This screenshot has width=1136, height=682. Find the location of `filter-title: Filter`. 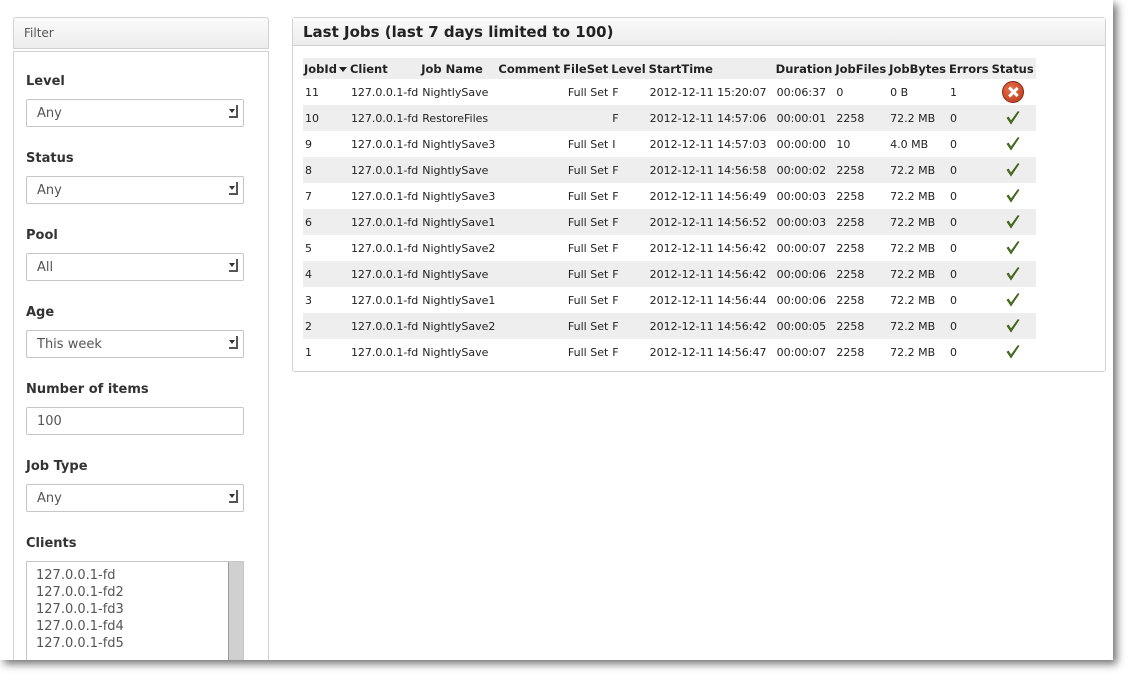

filter-title: Filter is located at coordinates (39, 33).